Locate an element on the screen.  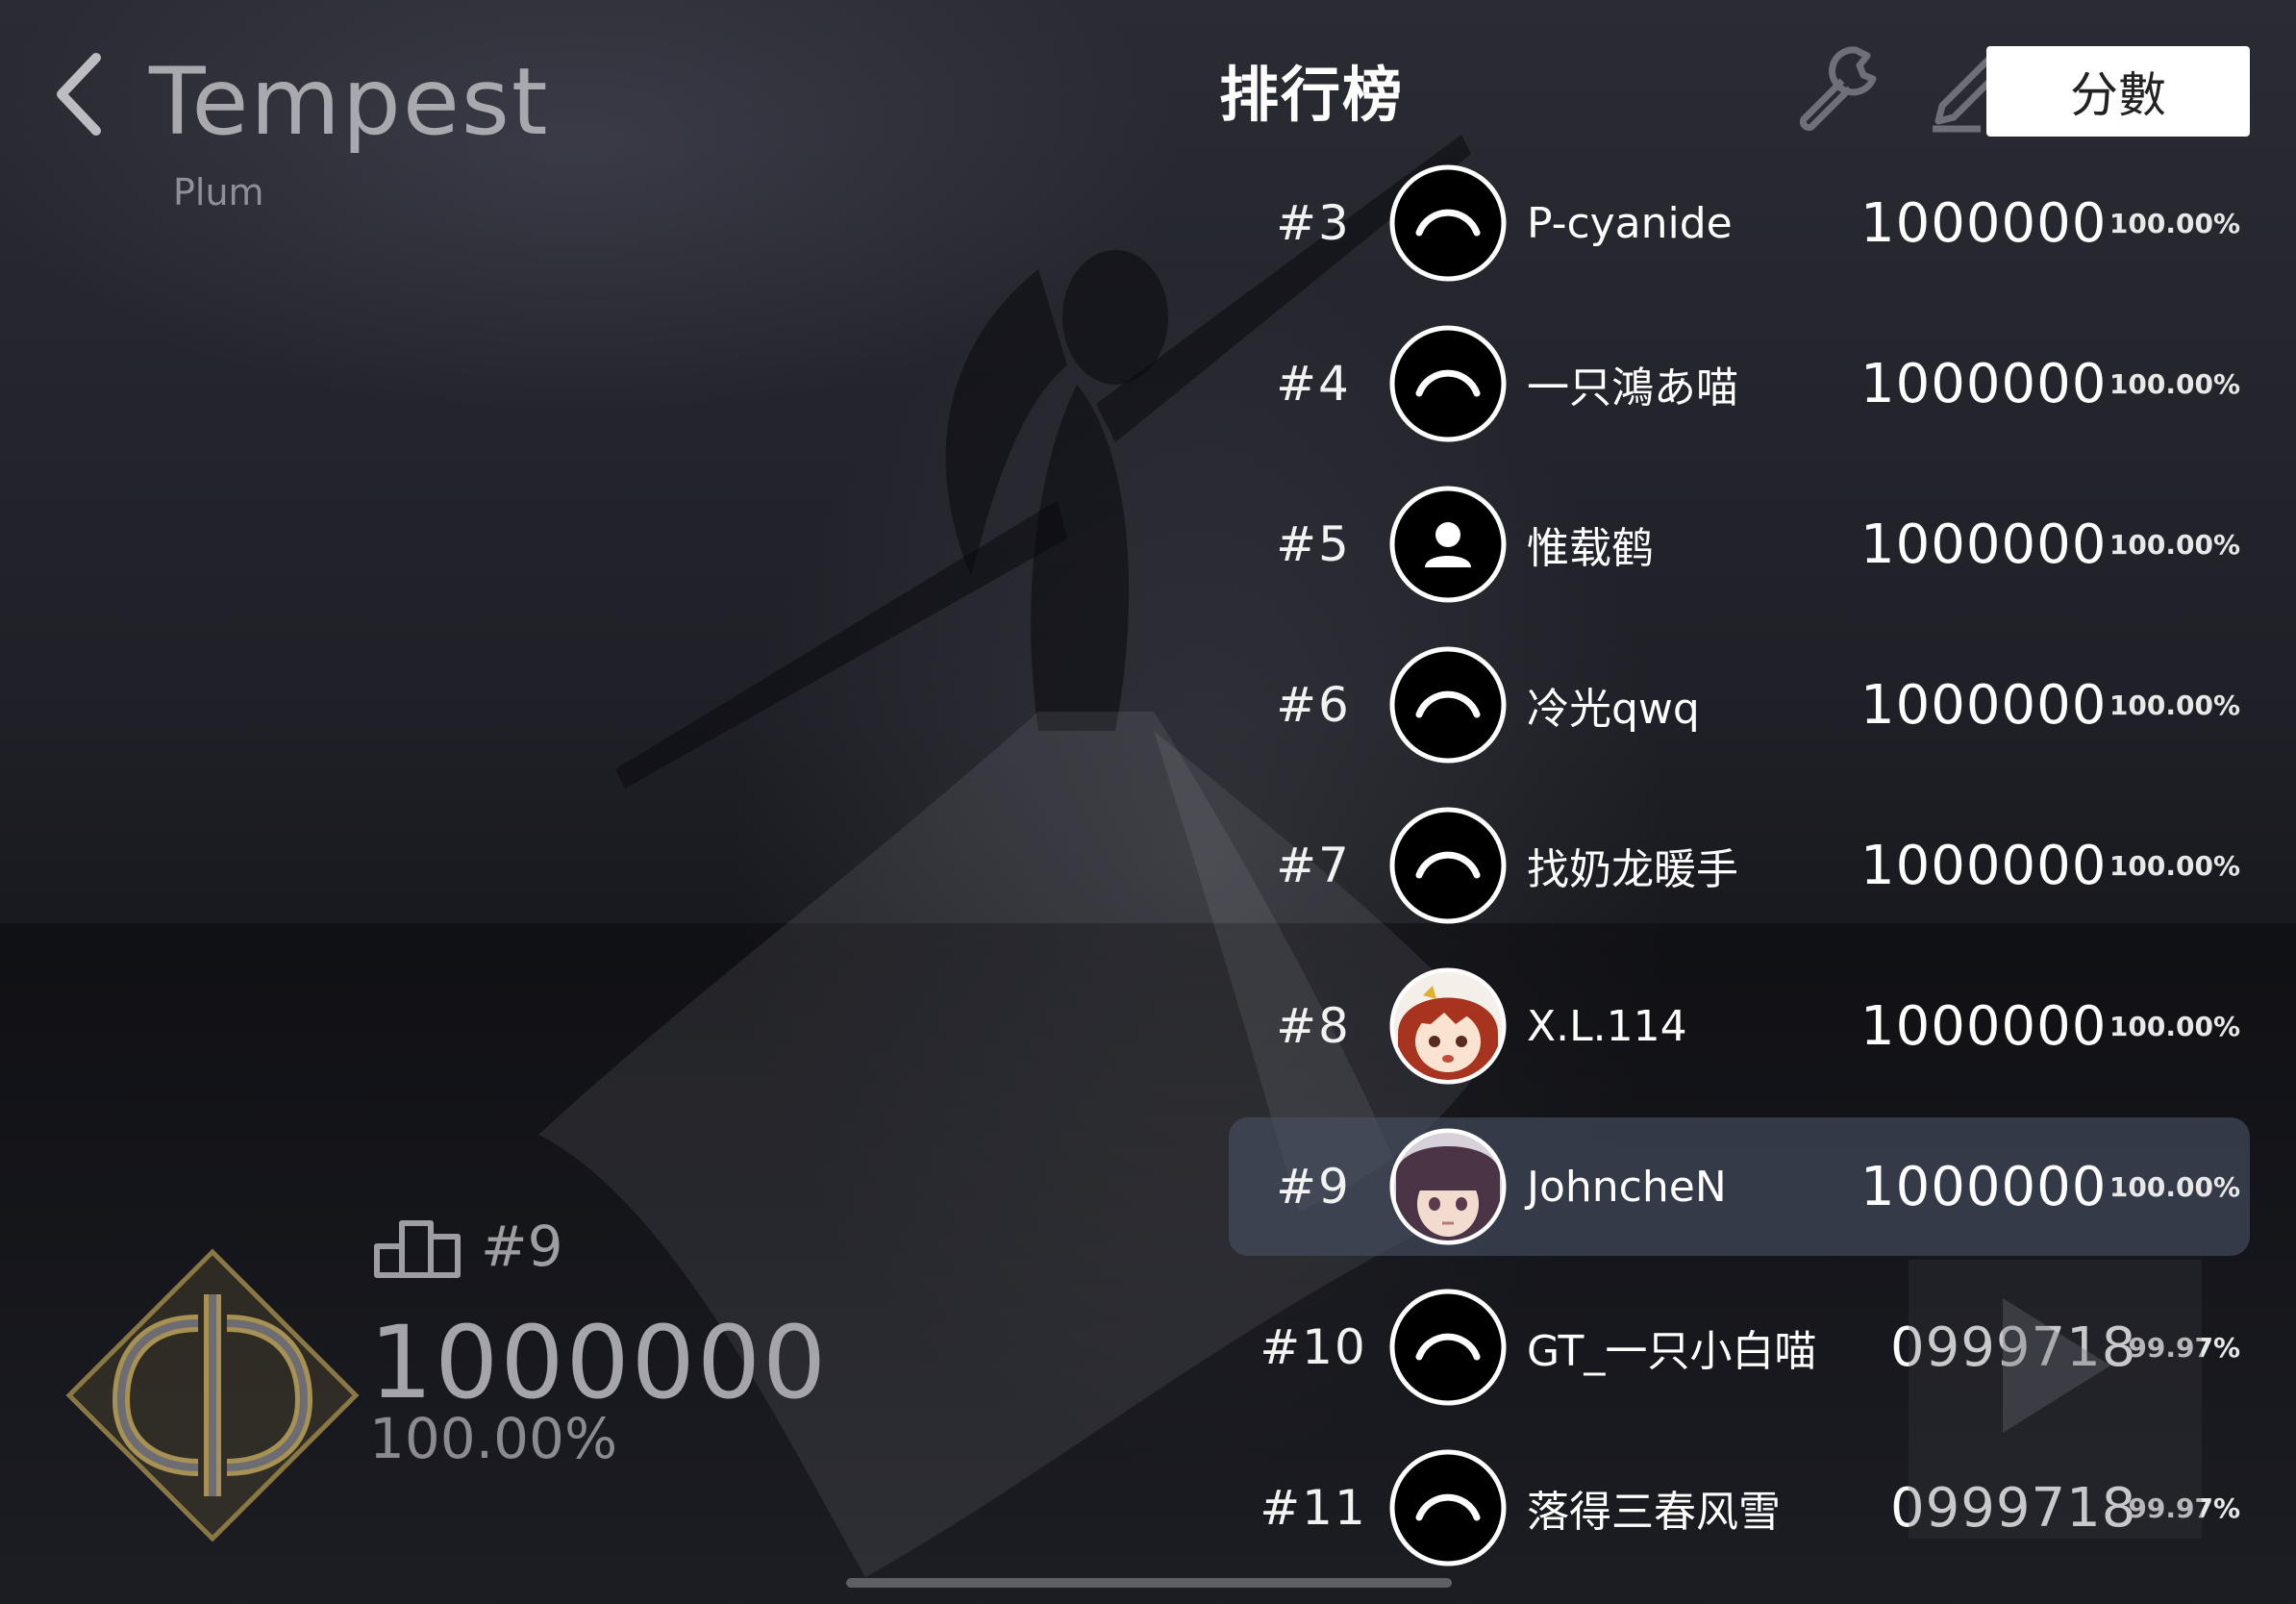
home-indicator is located at coordinates (1149, 1583).